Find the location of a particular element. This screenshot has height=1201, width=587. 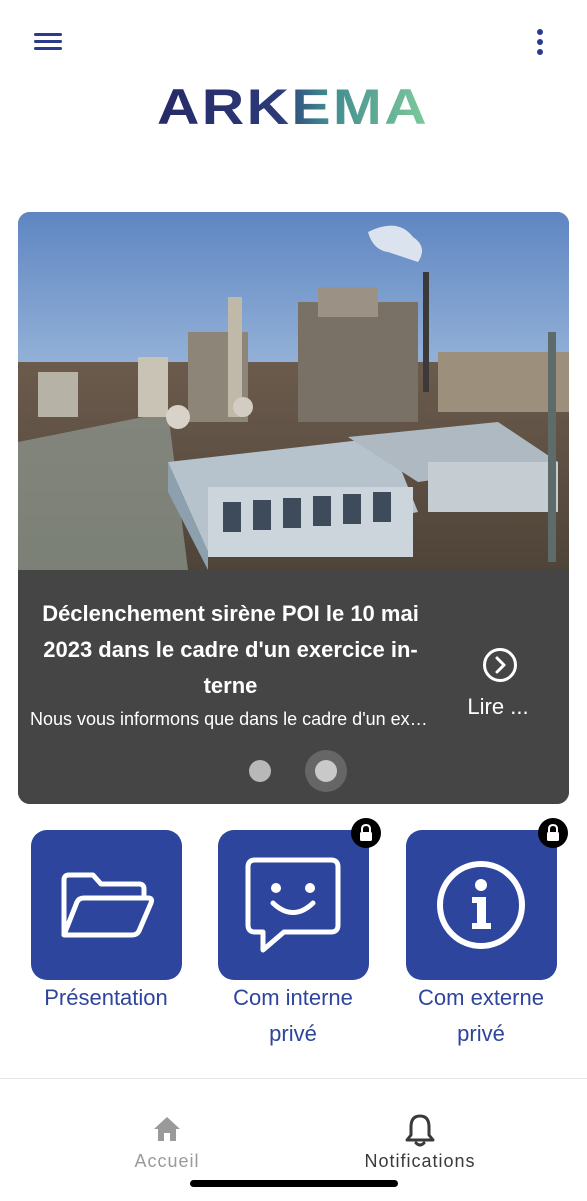

tile-label-presentation: Présentation is located at coordinates (106, 998).